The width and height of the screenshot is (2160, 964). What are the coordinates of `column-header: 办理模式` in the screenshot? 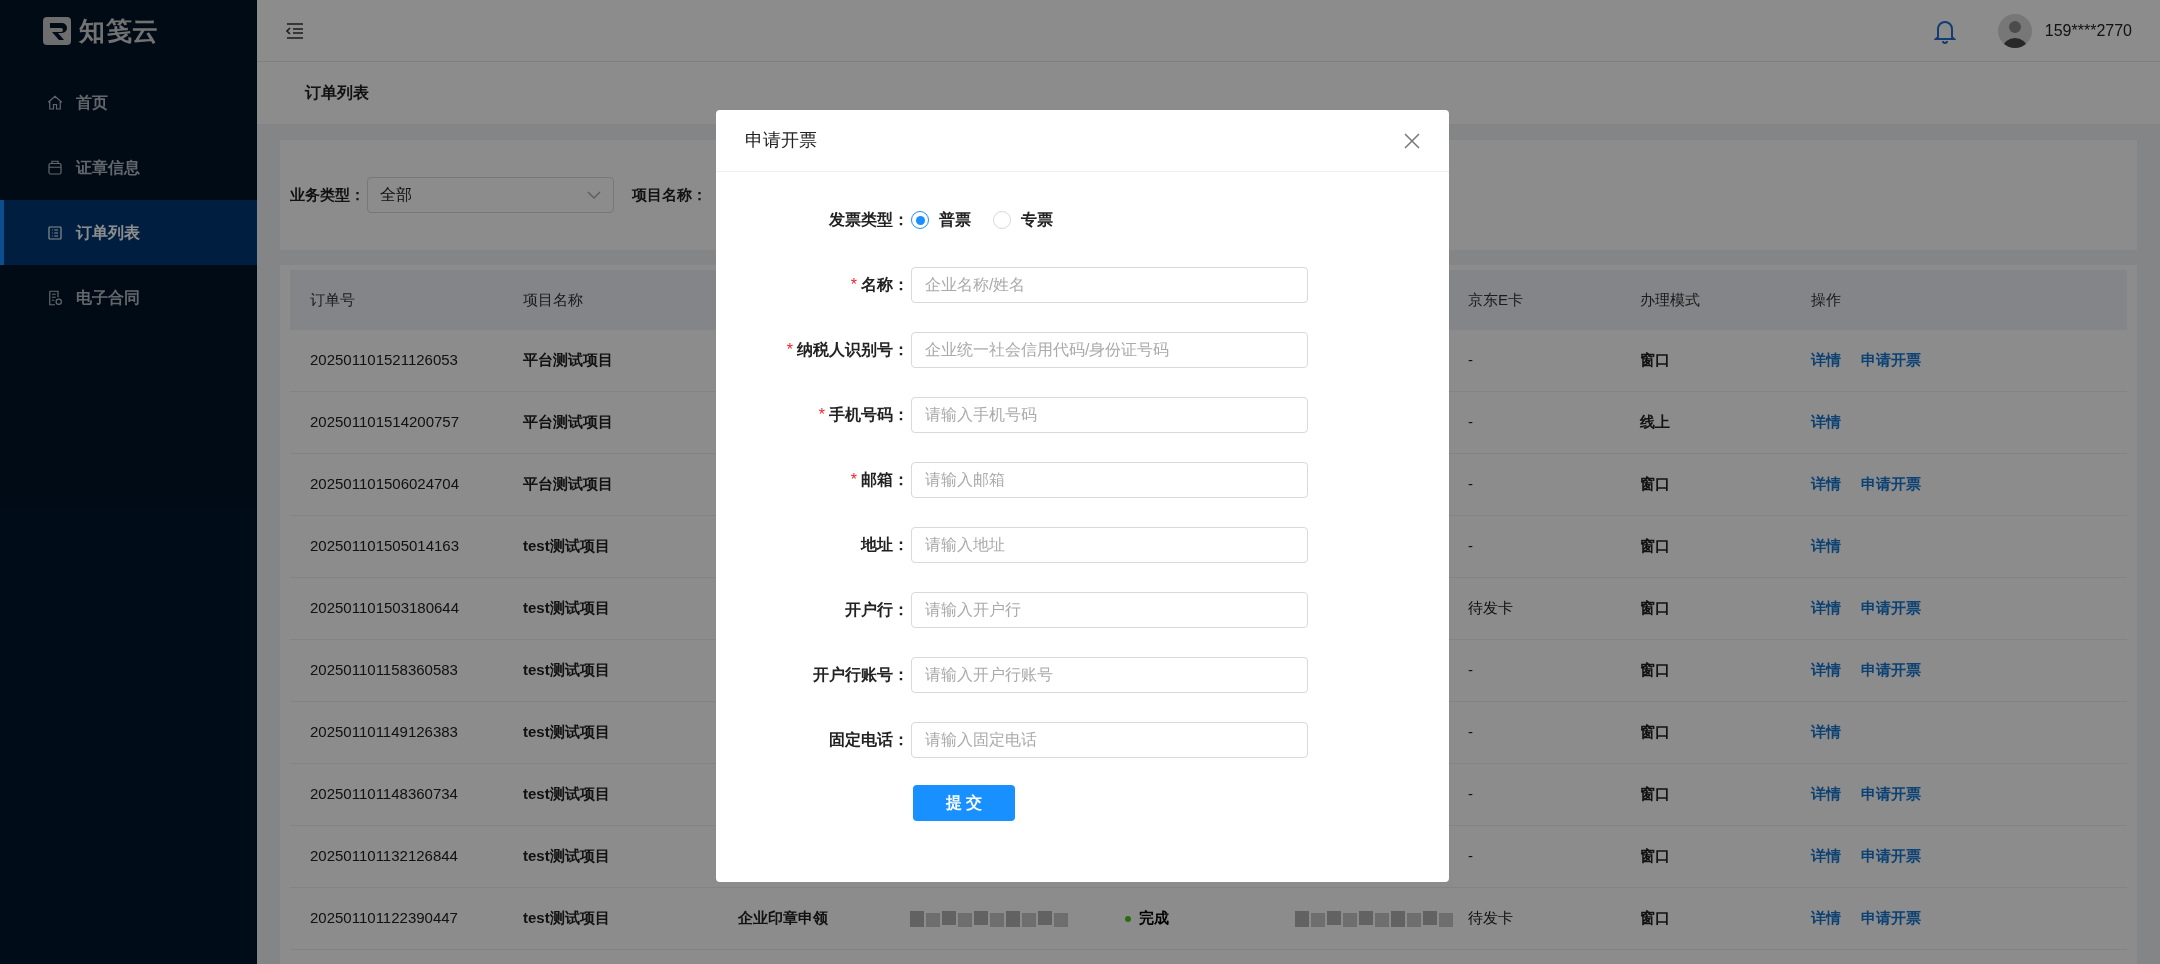 It's located at (1670, 299).